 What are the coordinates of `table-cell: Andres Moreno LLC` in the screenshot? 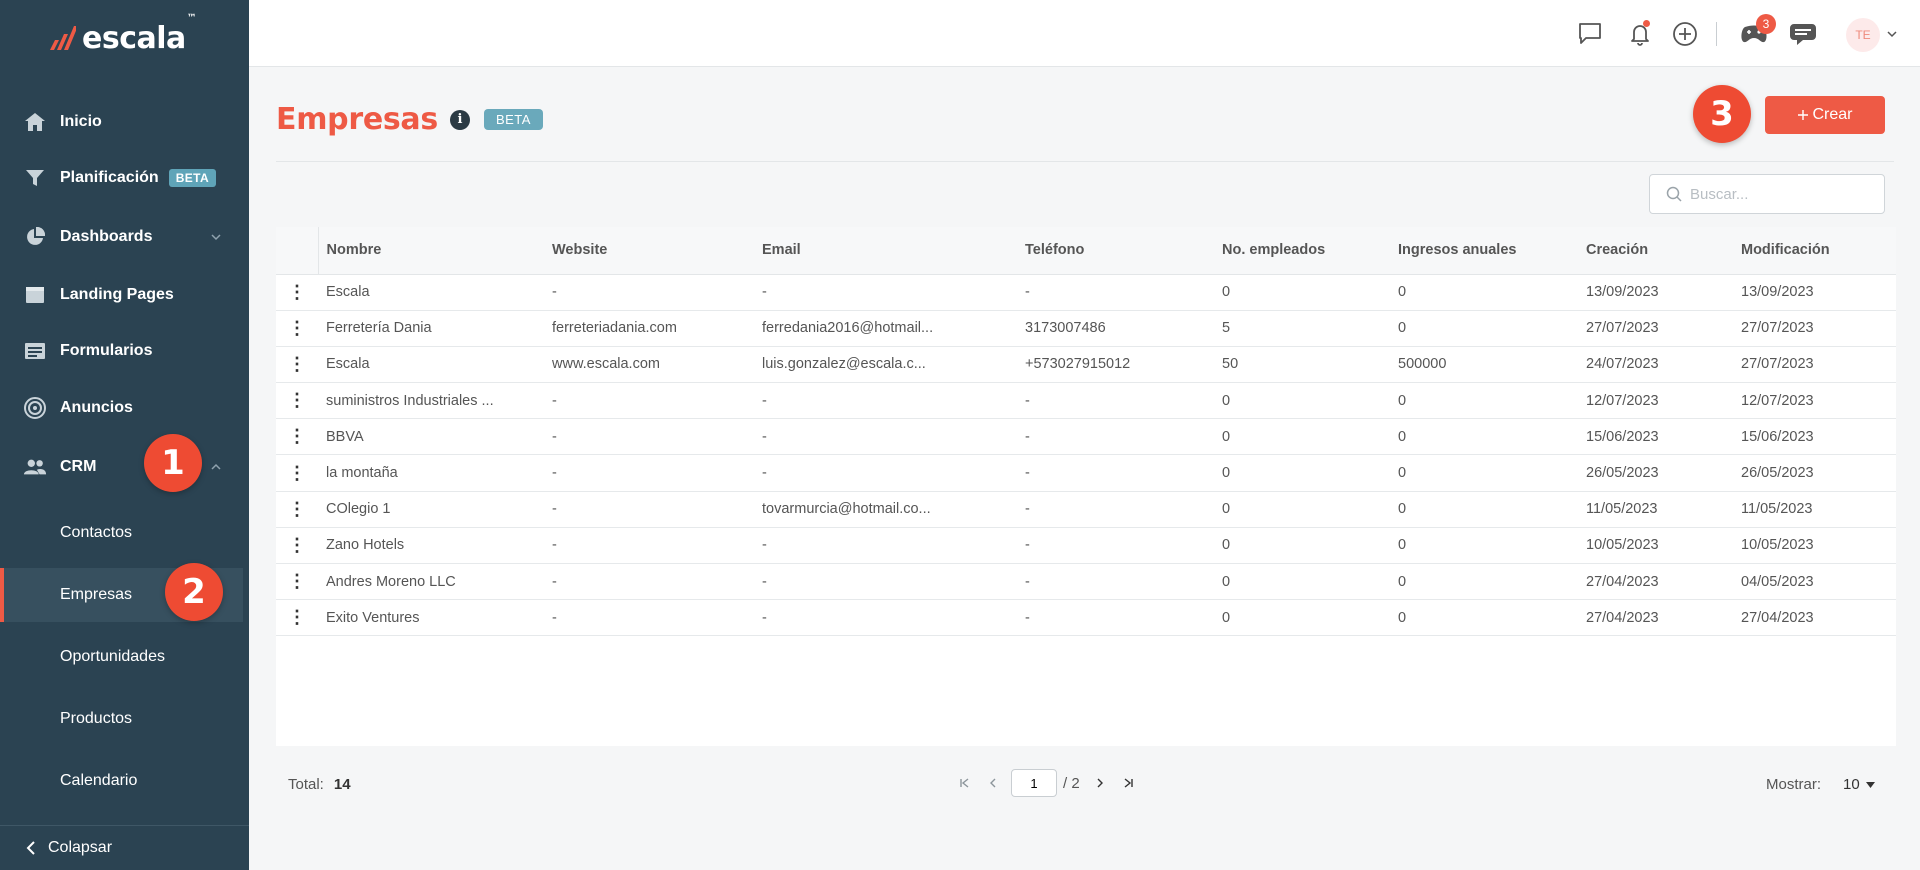 It's located at (431, 582).